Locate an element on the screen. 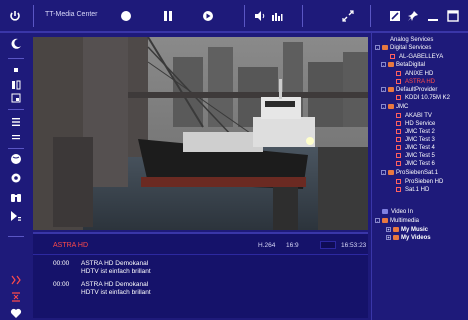 The width and height of the screenshot is (468, 320). play-button is located at coordinates (208, 16).